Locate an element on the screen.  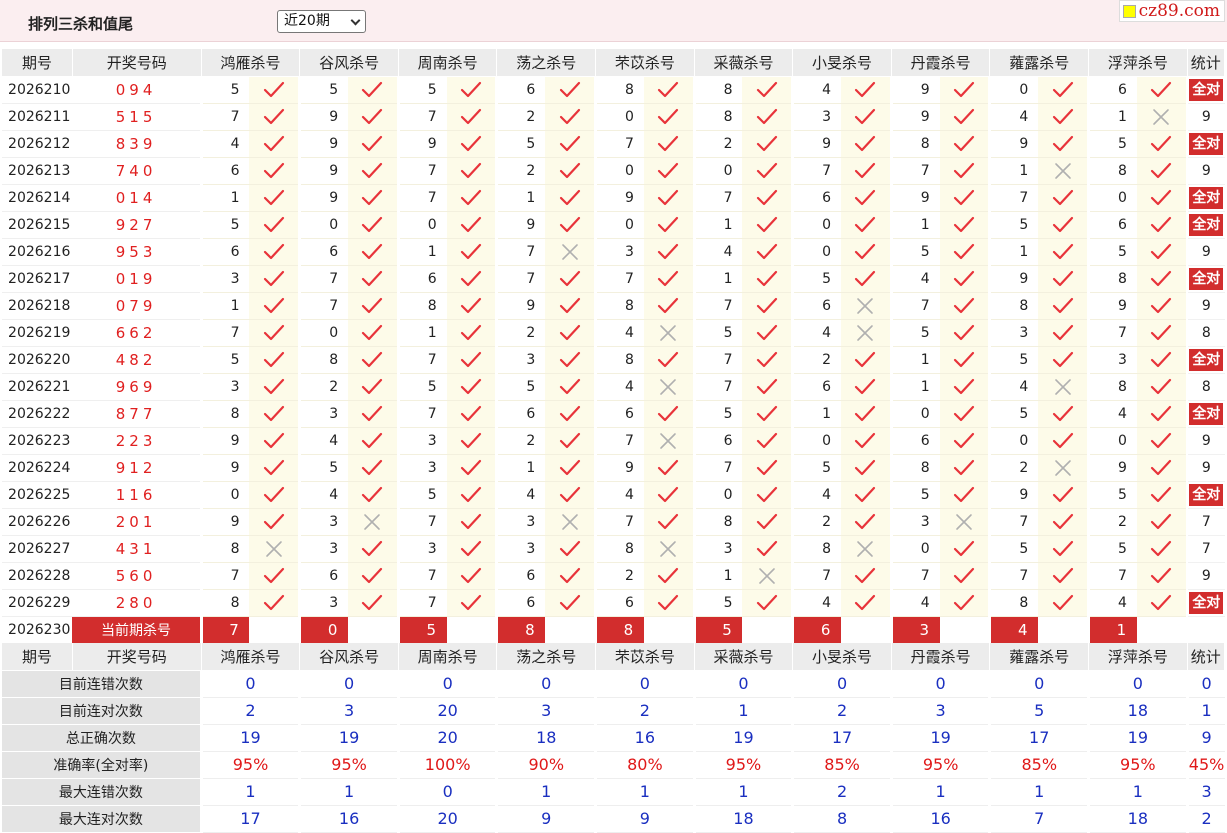
kill-number-cell: 0 is located at coordinates (914, 549).